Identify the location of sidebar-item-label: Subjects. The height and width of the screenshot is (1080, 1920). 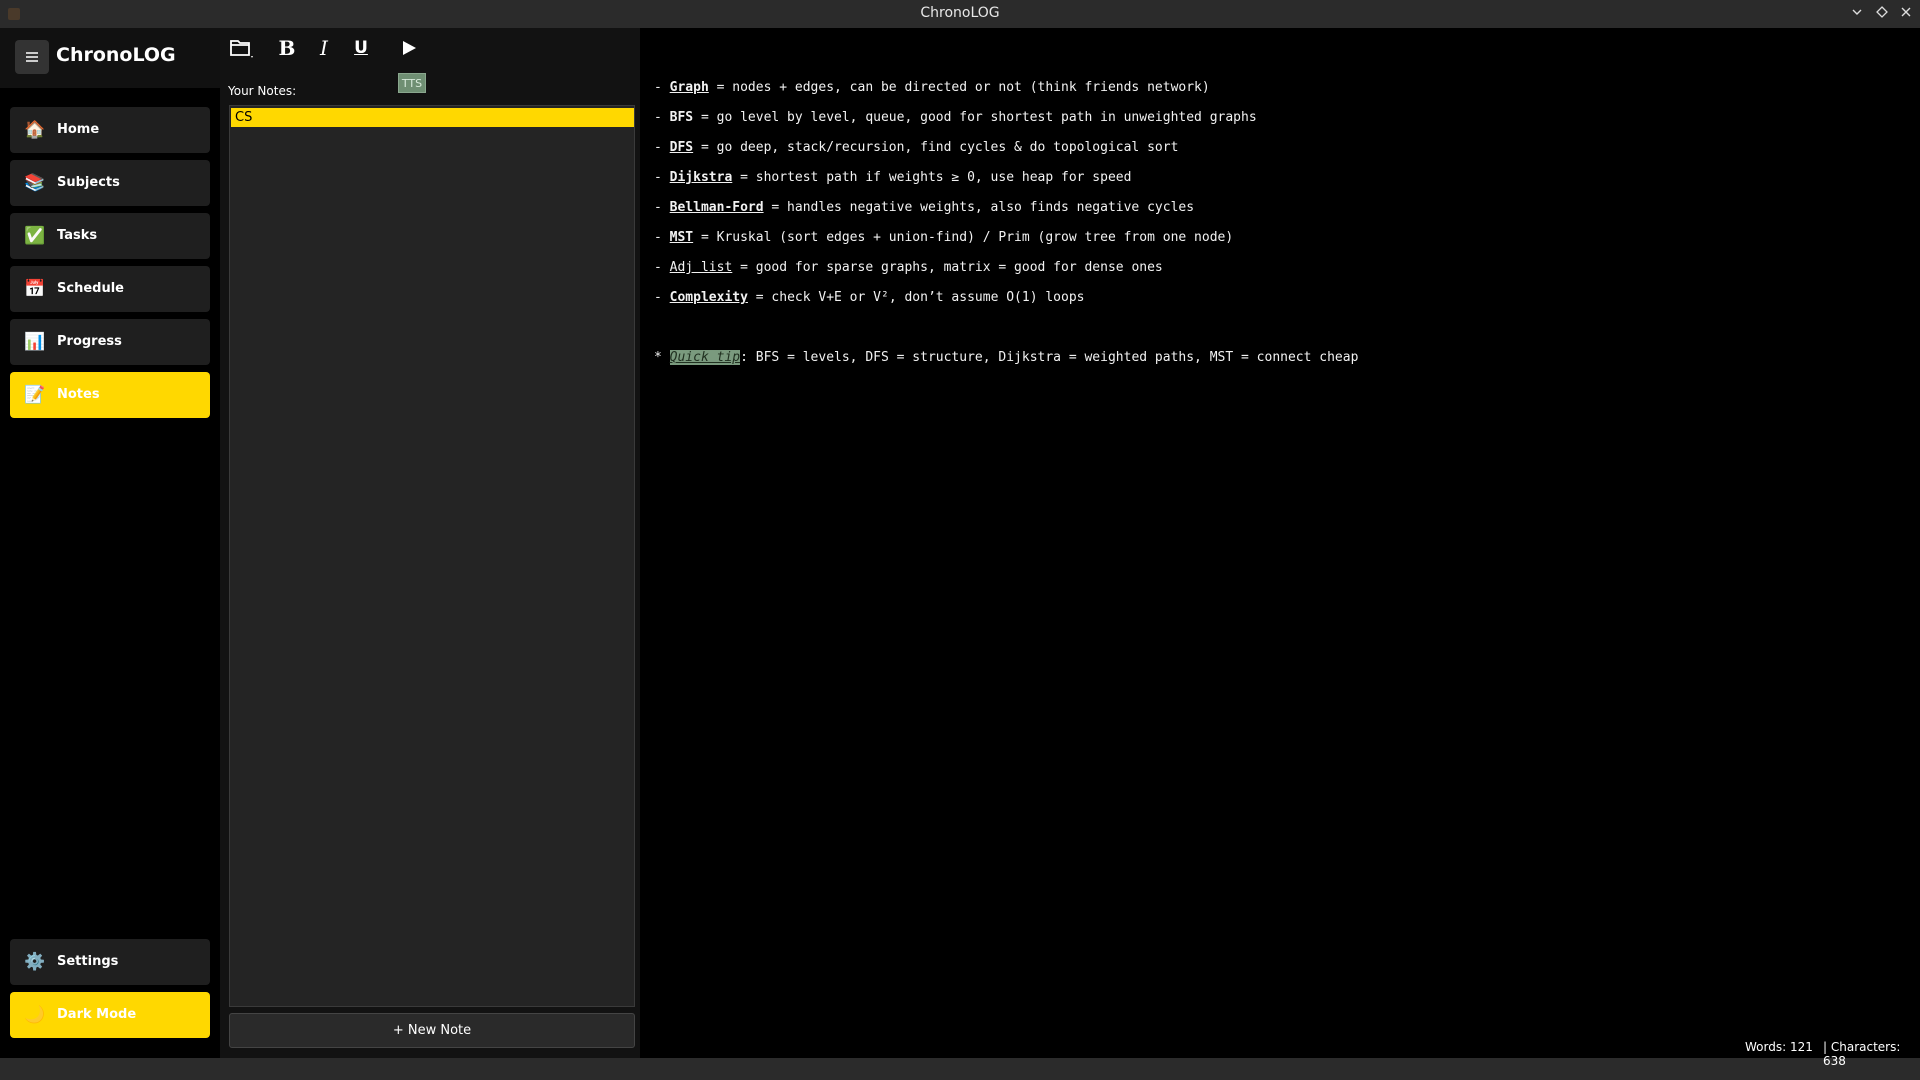
(88, 182).